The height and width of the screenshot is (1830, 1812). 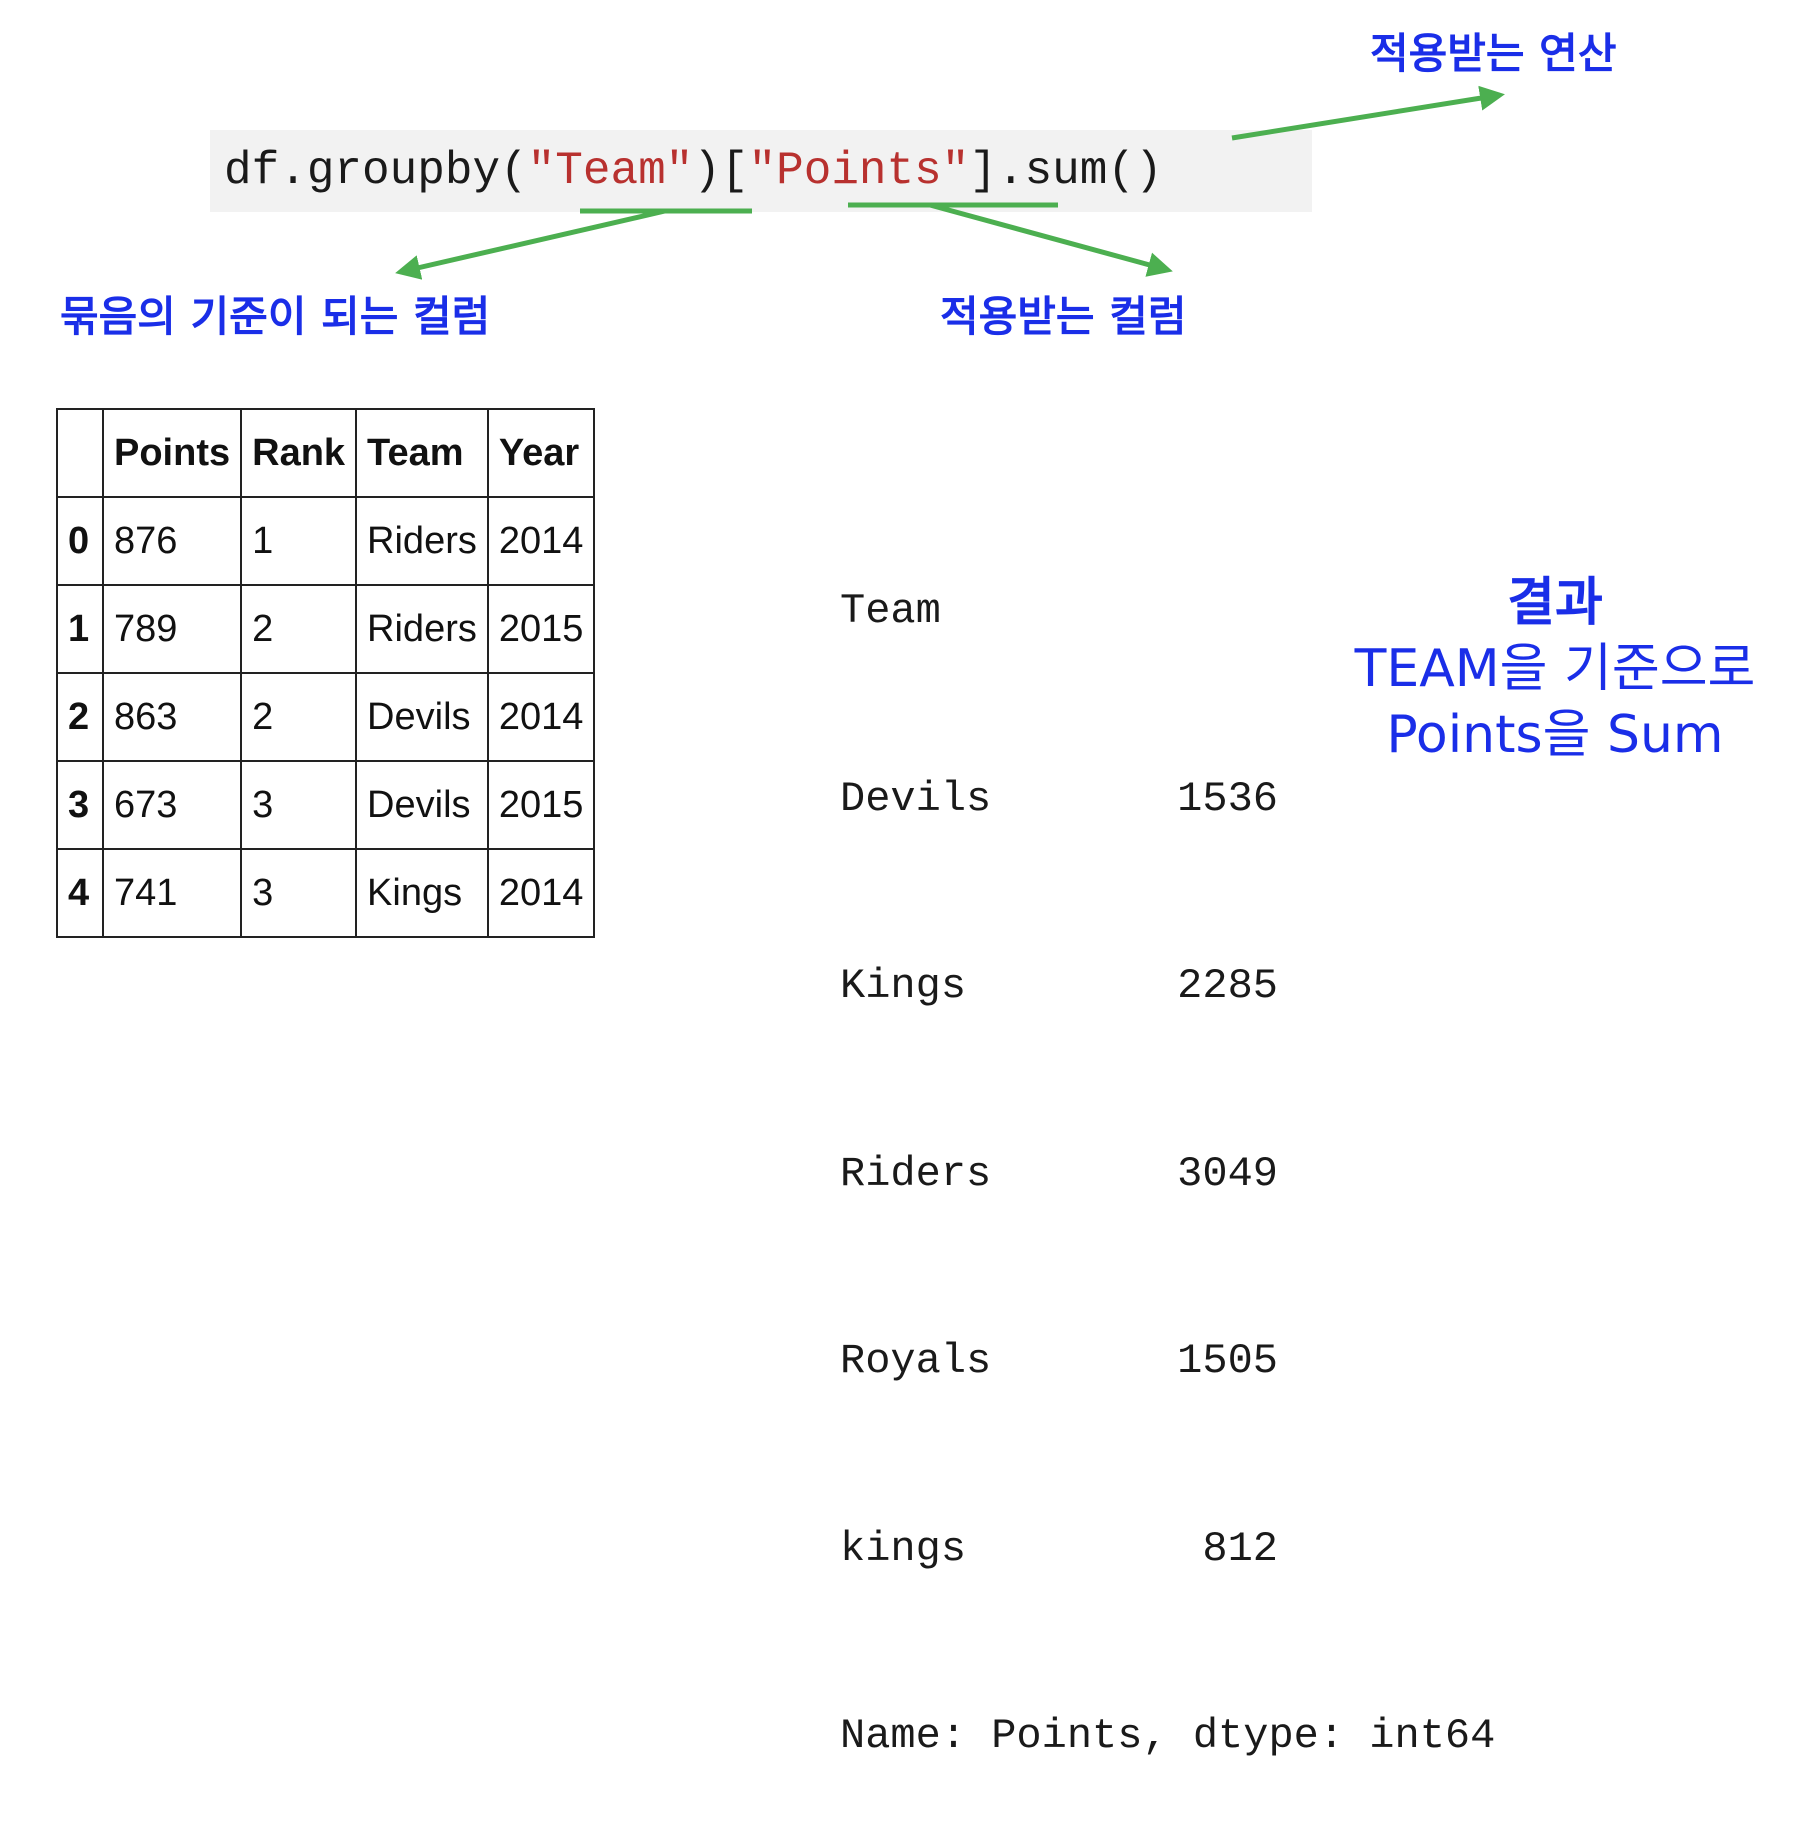 I want to click on points-cell: 789, so click(x=172, y=629).